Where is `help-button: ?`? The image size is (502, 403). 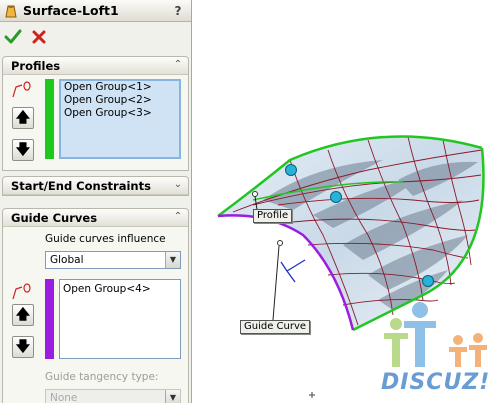 help-button: ? is located at coordinates (178, 11).